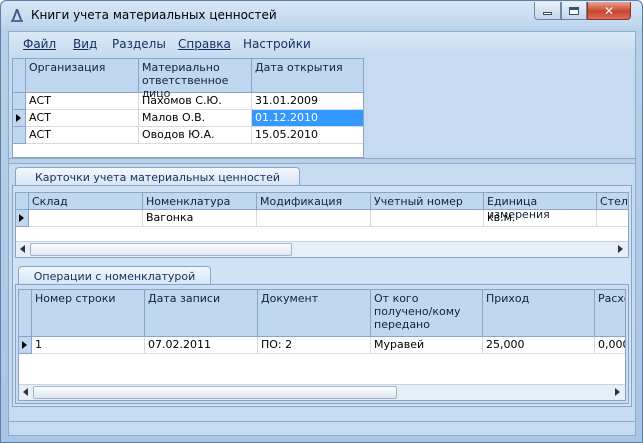 Image resolution: width=643 pixels, height=443 pixels. Describe the element at coordinates (88, 345) in the screenshot. I see `cell-line-number: 1` at that location.